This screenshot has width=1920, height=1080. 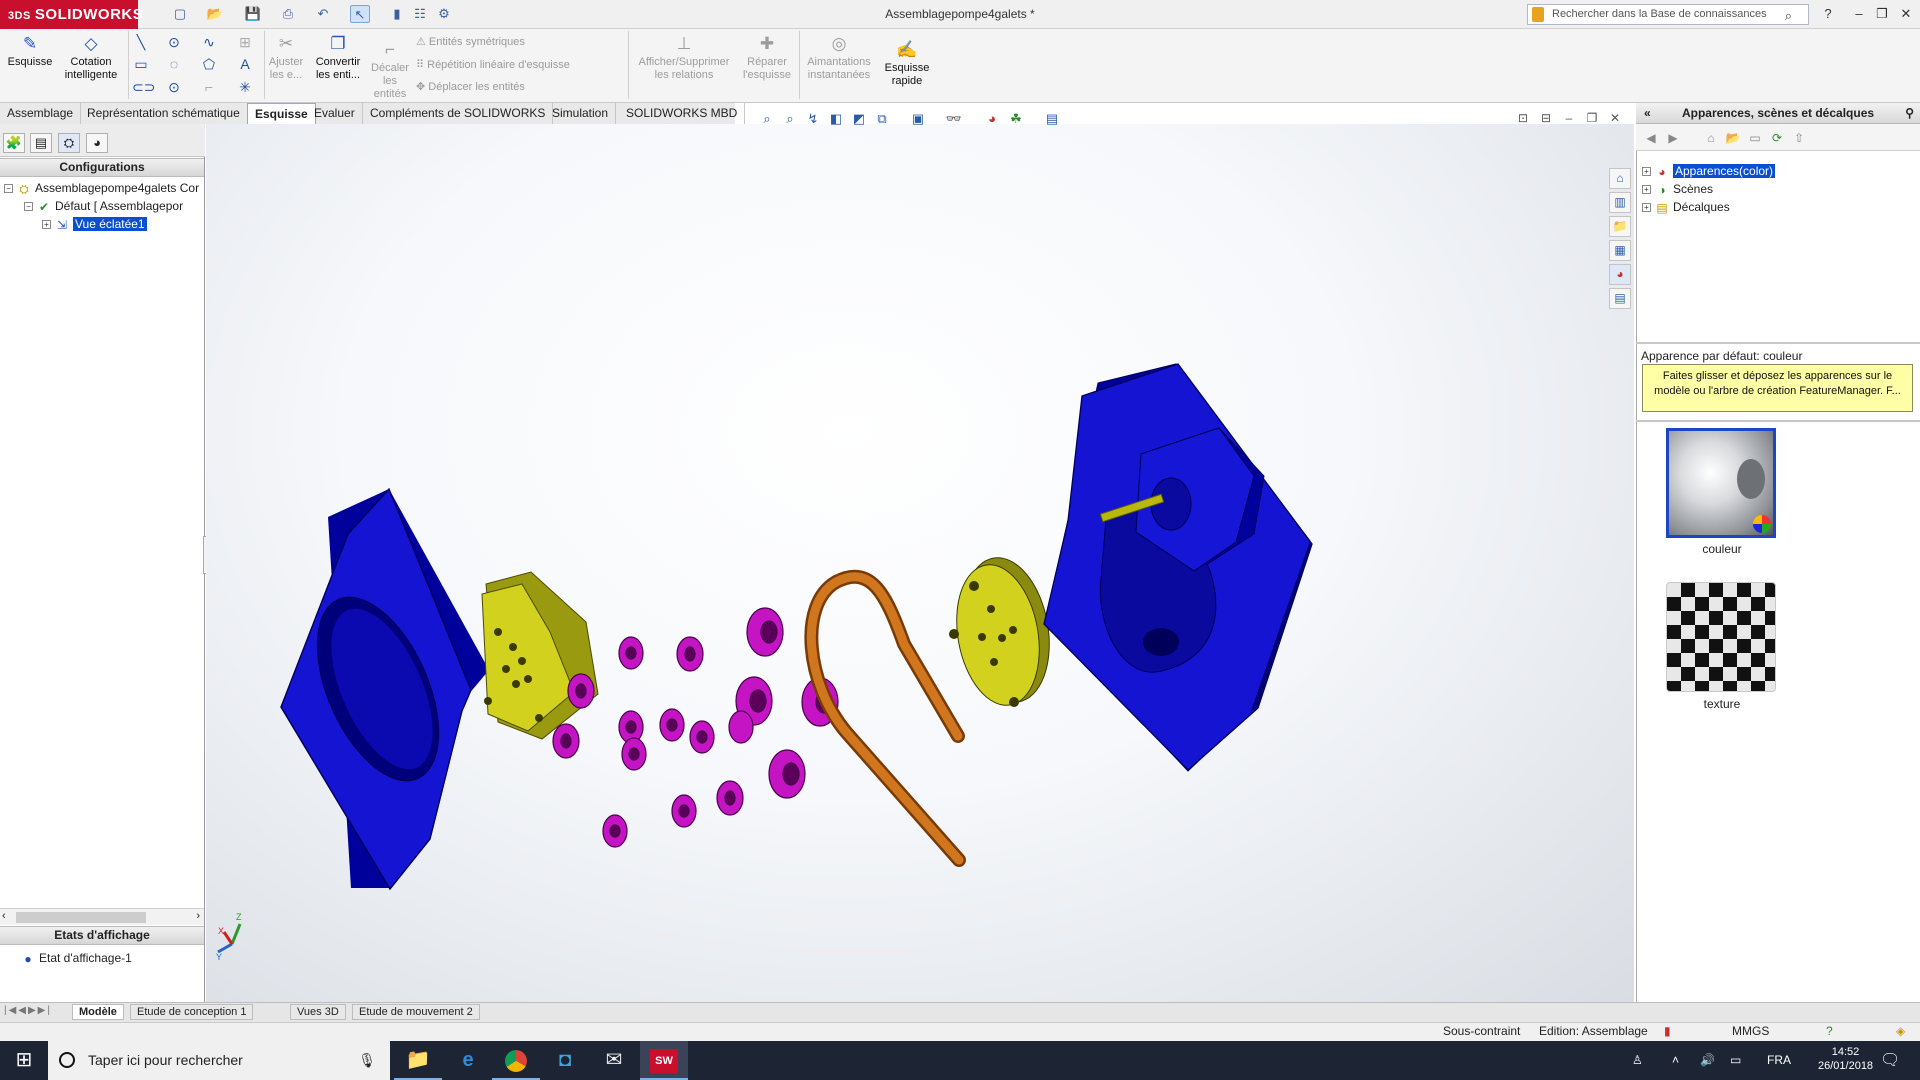 What do you see at coordinates (839, 58) in the screenshot?
I see `quick-snaps-button: ◎ Aimantations instantanées` at bounding box center [839, 58].